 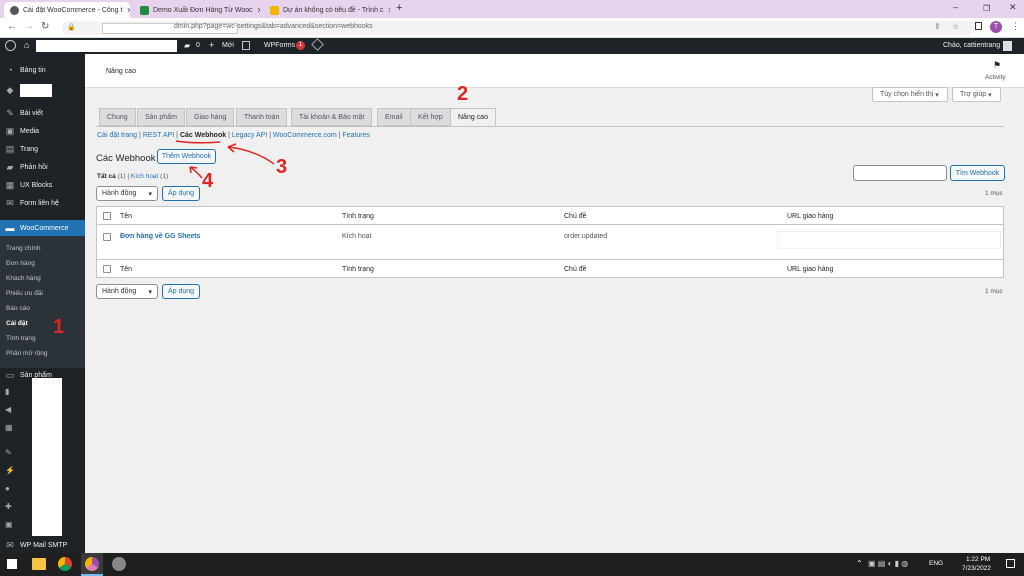 What do you see at coordinates (955, 7) in the screenshot?
I see `minimize-icon: –` at bounding box center [955, 7].